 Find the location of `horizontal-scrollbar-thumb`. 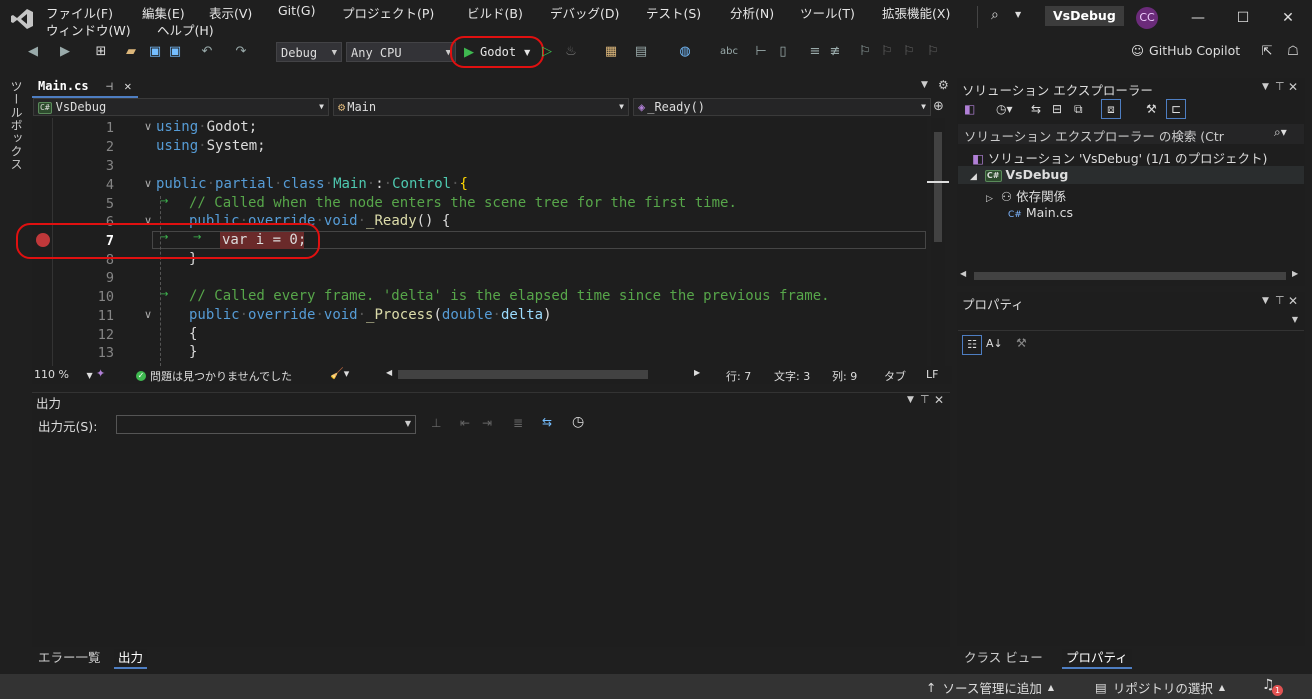

horizontal-scrollbar-thumb is located at coordinates (523, 374).